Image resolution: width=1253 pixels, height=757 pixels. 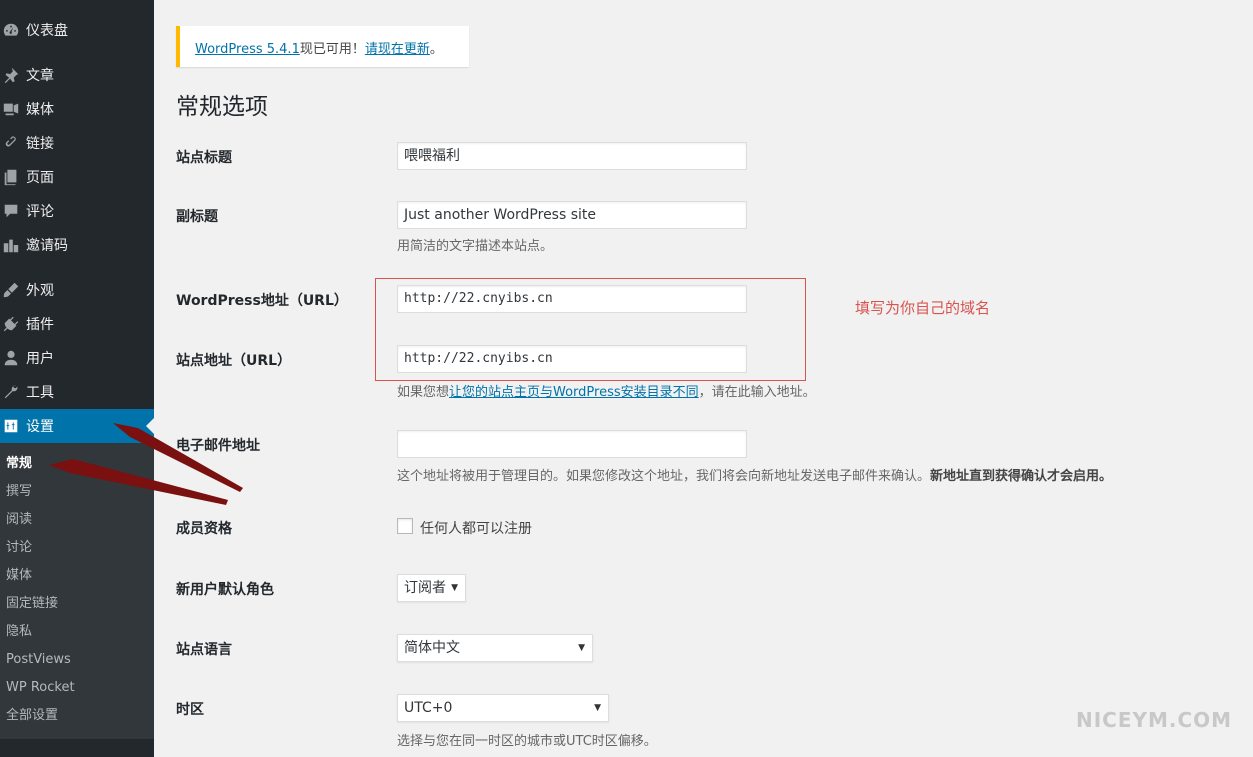 What do you see at coordinates (204, 158) in the screenshot?
I see `site-title-label: 站点标题` at bounding box center [204, 158].